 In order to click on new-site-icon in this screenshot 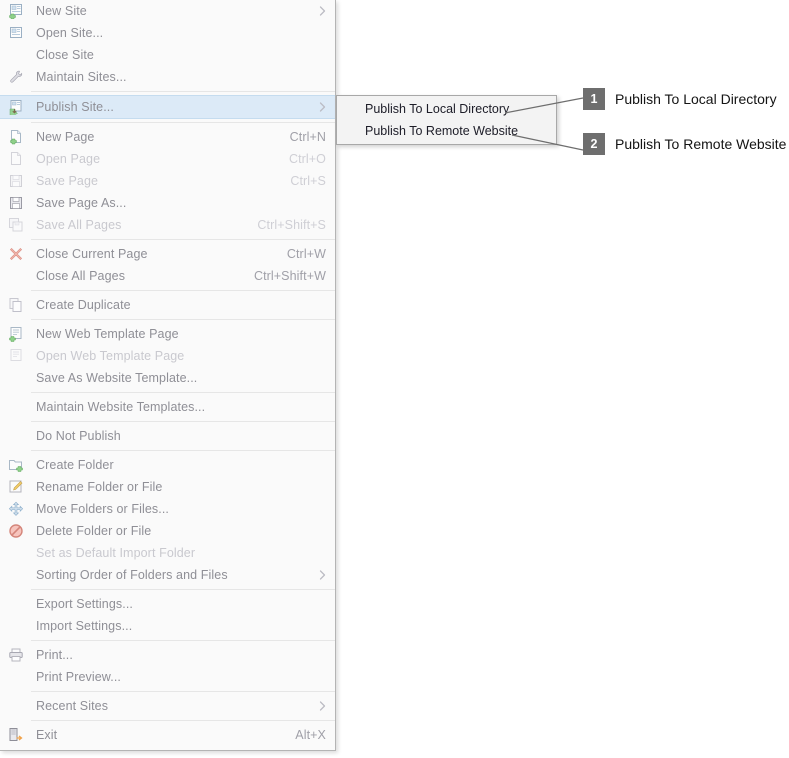, I will do `click(15, 11)`.